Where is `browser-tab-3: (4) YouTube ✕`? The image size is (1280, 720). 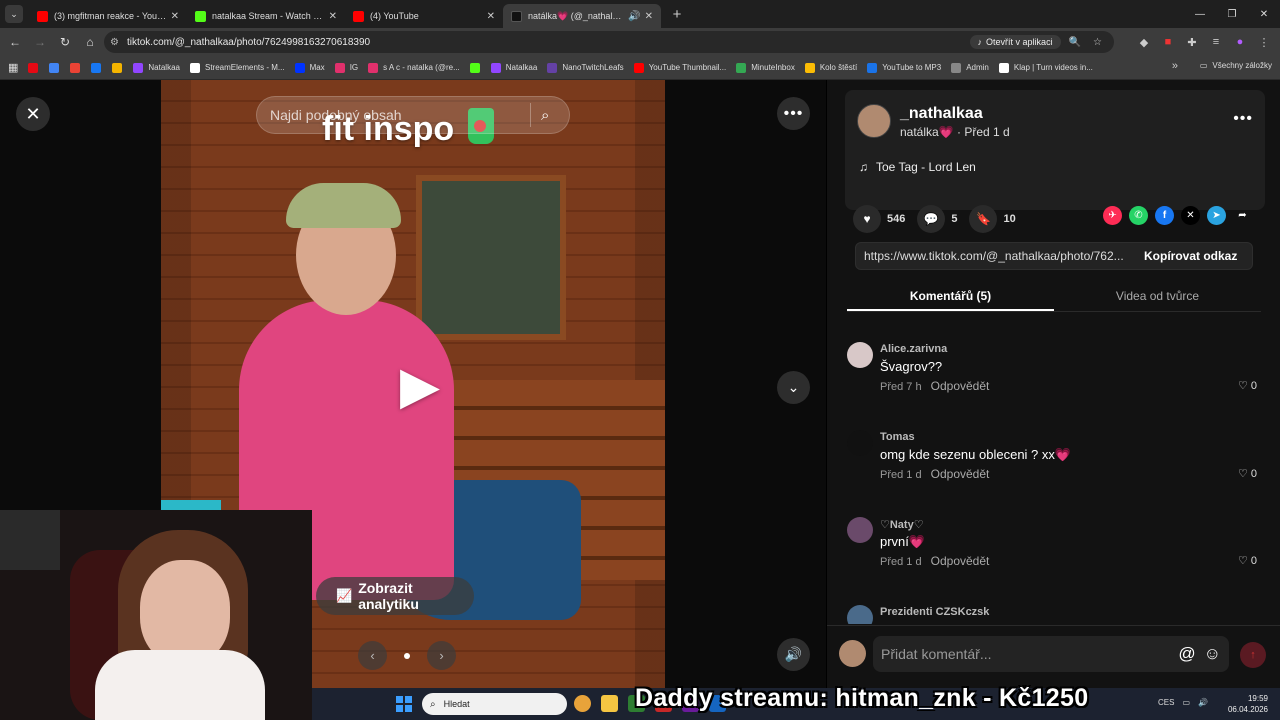 browser-tab-3: (4) YouTube ✕ is located at coordinates (424, 16).